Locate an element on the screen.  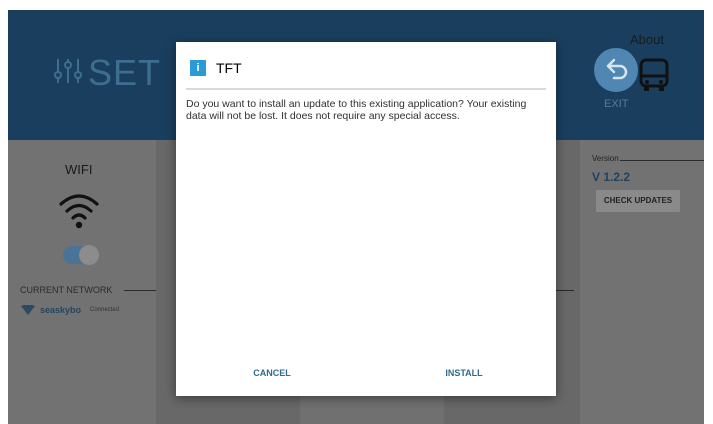
sliders-icon is located at coordinates (68, 71).